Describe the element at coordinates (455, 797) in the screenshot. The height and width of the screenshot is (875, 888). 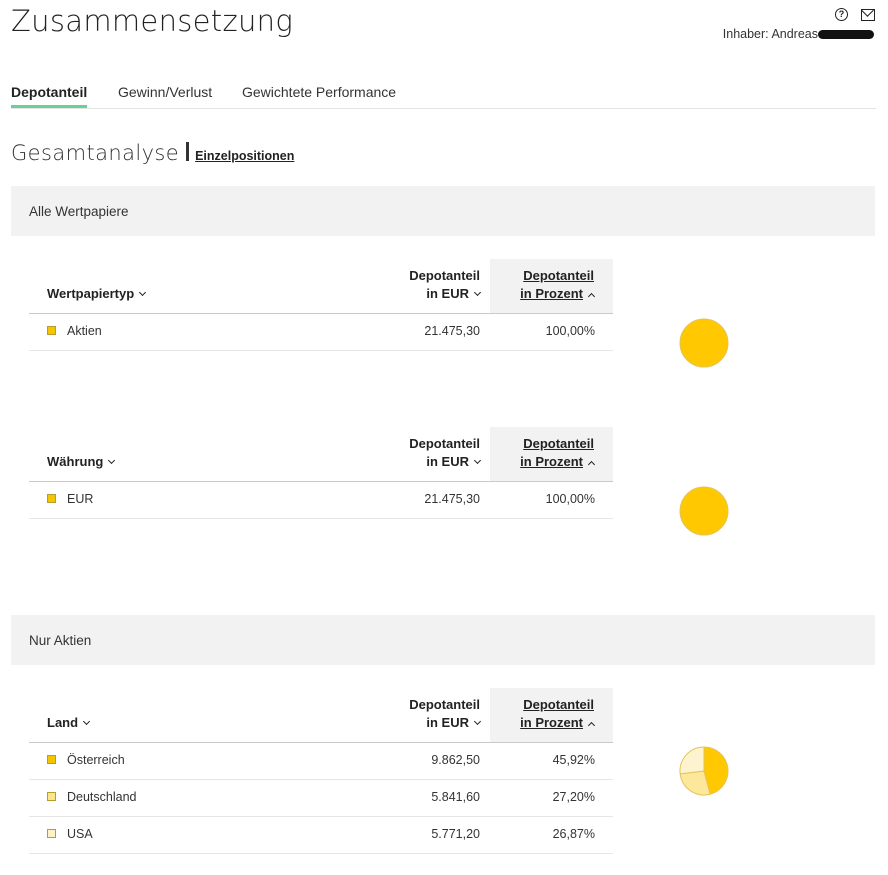
I see `row-amount: 5.841,60` at that location.